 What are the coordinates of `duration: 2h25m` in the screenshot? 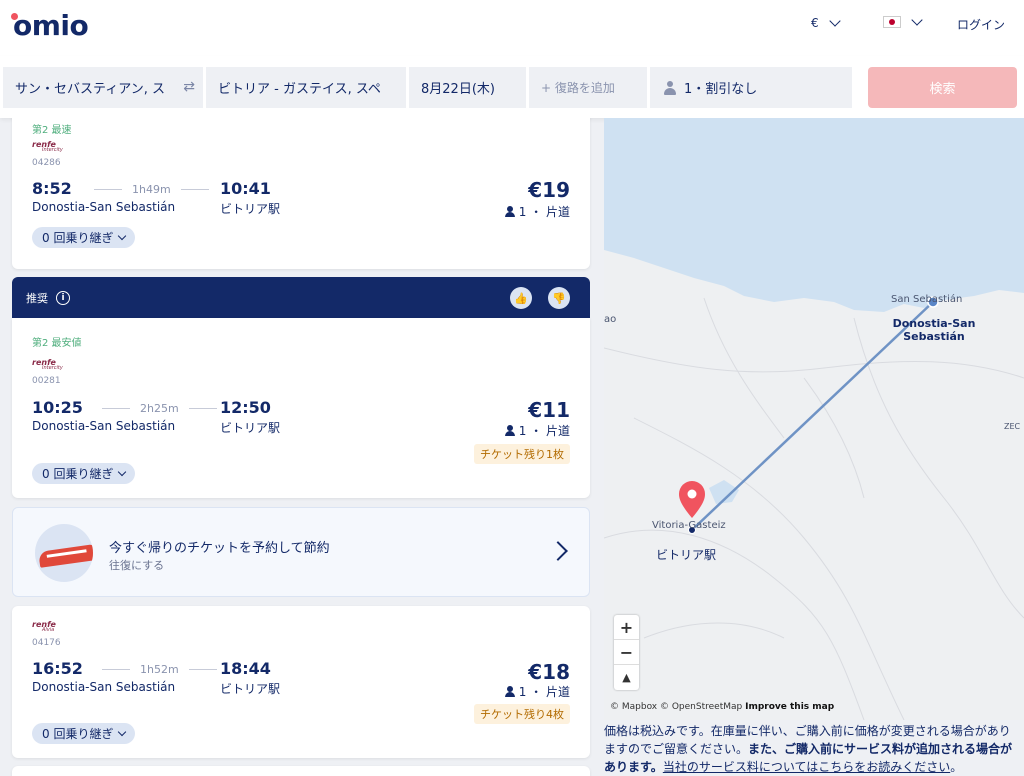 It's located at (159, 408).